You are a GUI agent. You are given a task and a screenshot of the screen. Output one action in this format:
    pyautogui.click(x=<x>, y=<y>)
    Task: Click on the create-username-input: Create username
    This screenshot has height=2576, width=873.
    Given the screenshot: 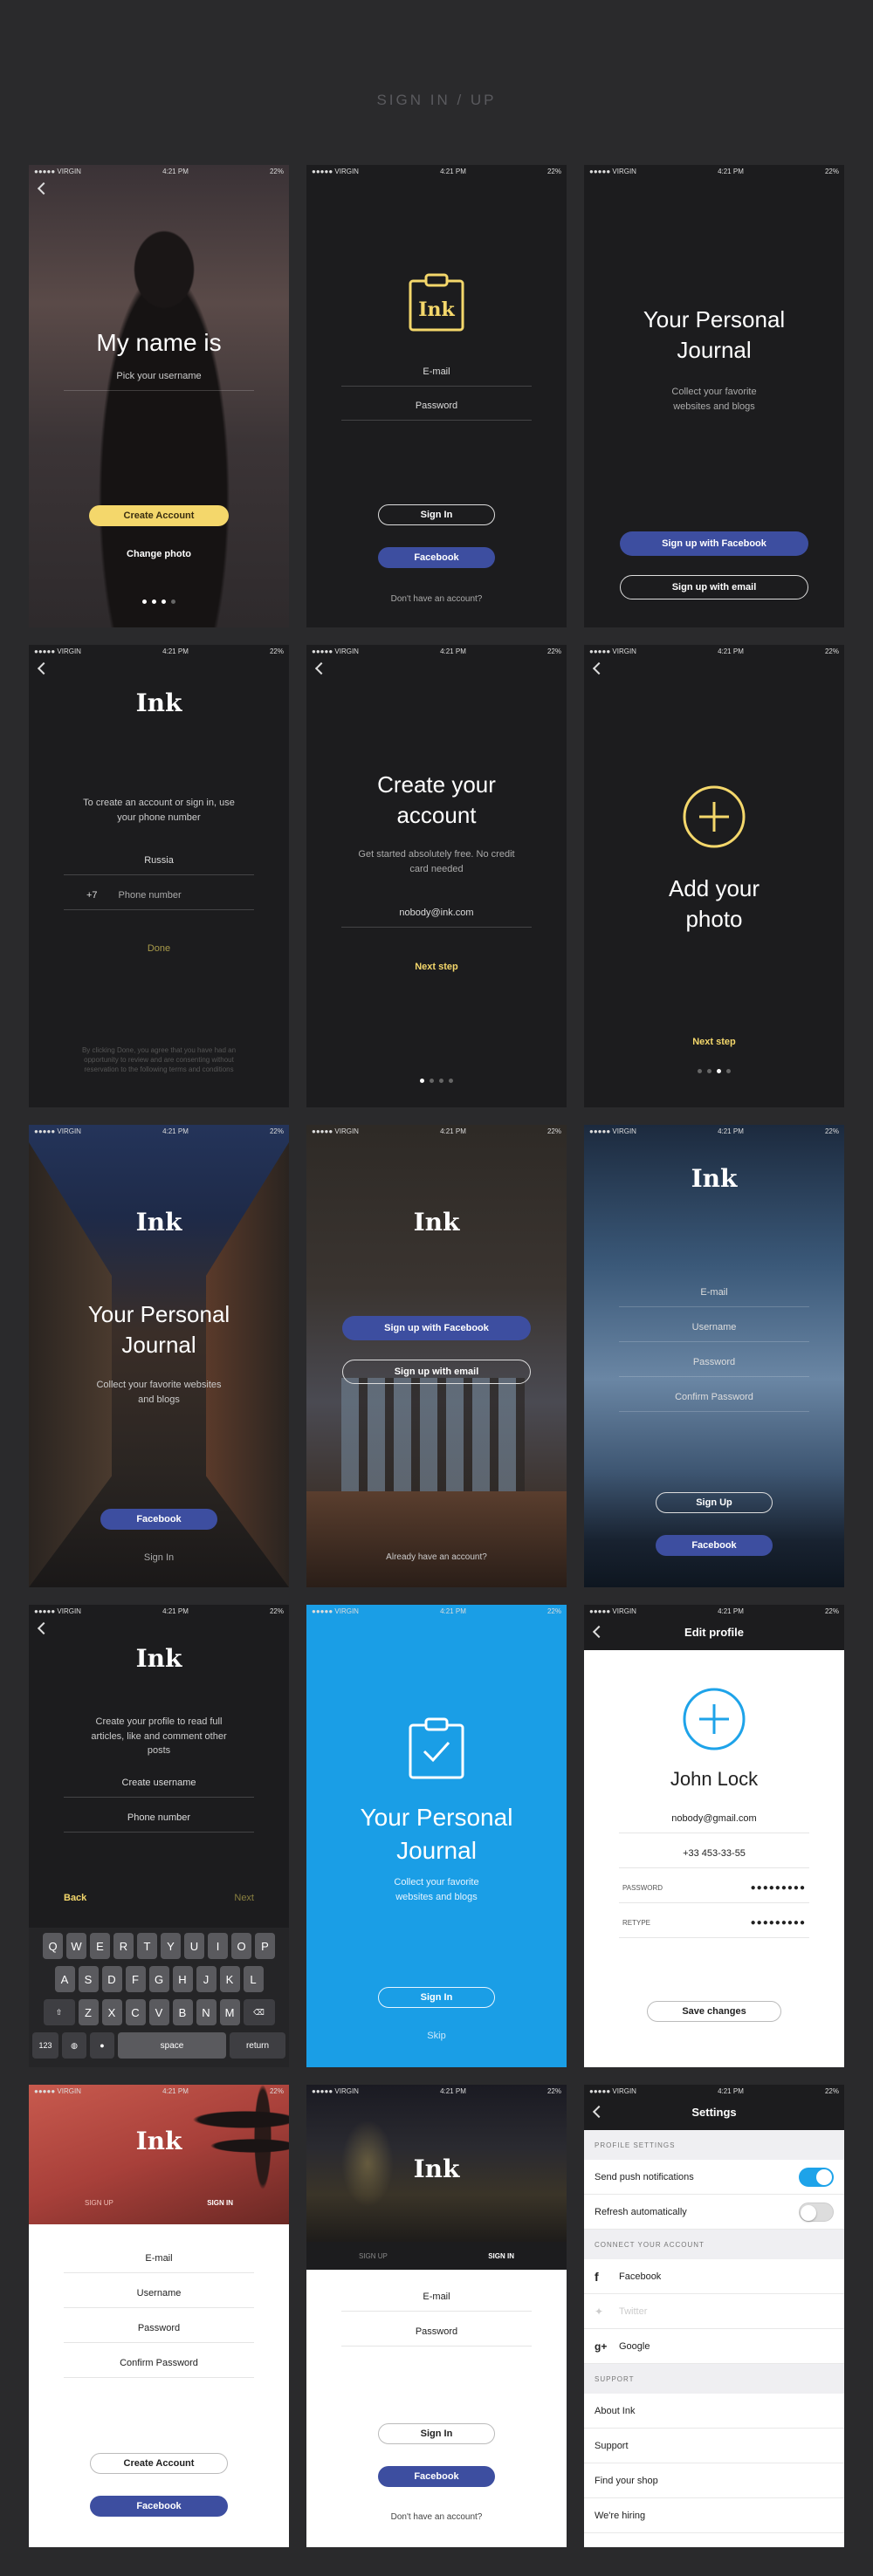 What is the action you would take?
    pyautogui.click(x=159, y=1783)
    